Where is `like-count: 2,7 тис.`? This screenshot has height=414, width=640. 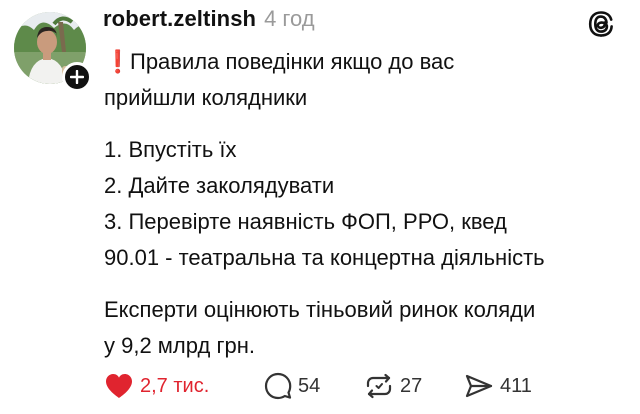
like-count: 2,7 тис. is located at coordinates (175, 385).